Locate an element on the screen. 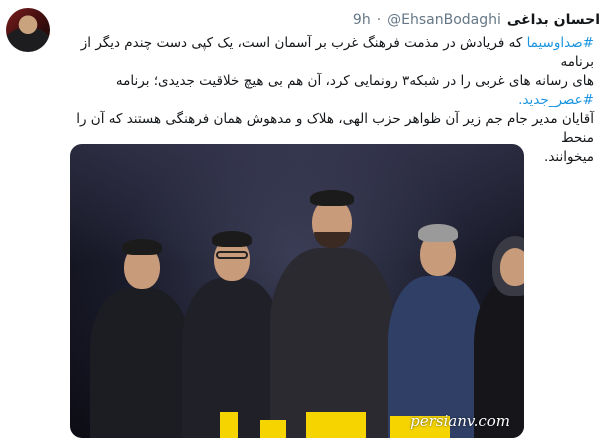 Image resolution: width=600 pixels, height=448 pixels. tweet-line-3: #عصر_جدید. is located at coordinates (329, 100).